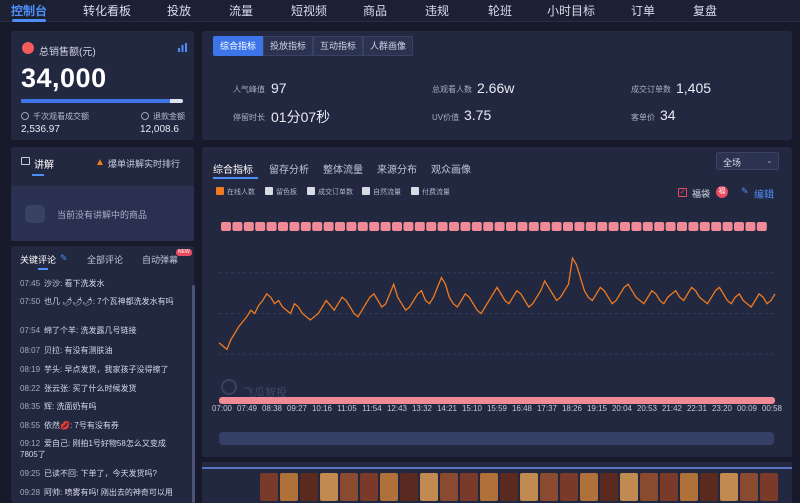  I want to click on explain-title: 讲解, so click(44, 163).